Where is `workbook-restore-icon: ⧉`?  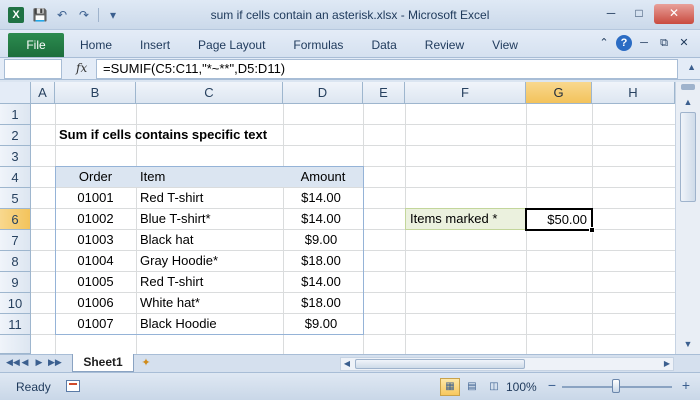
workbook-restore-icon: ⧉ is located at coordinates (664, 43).